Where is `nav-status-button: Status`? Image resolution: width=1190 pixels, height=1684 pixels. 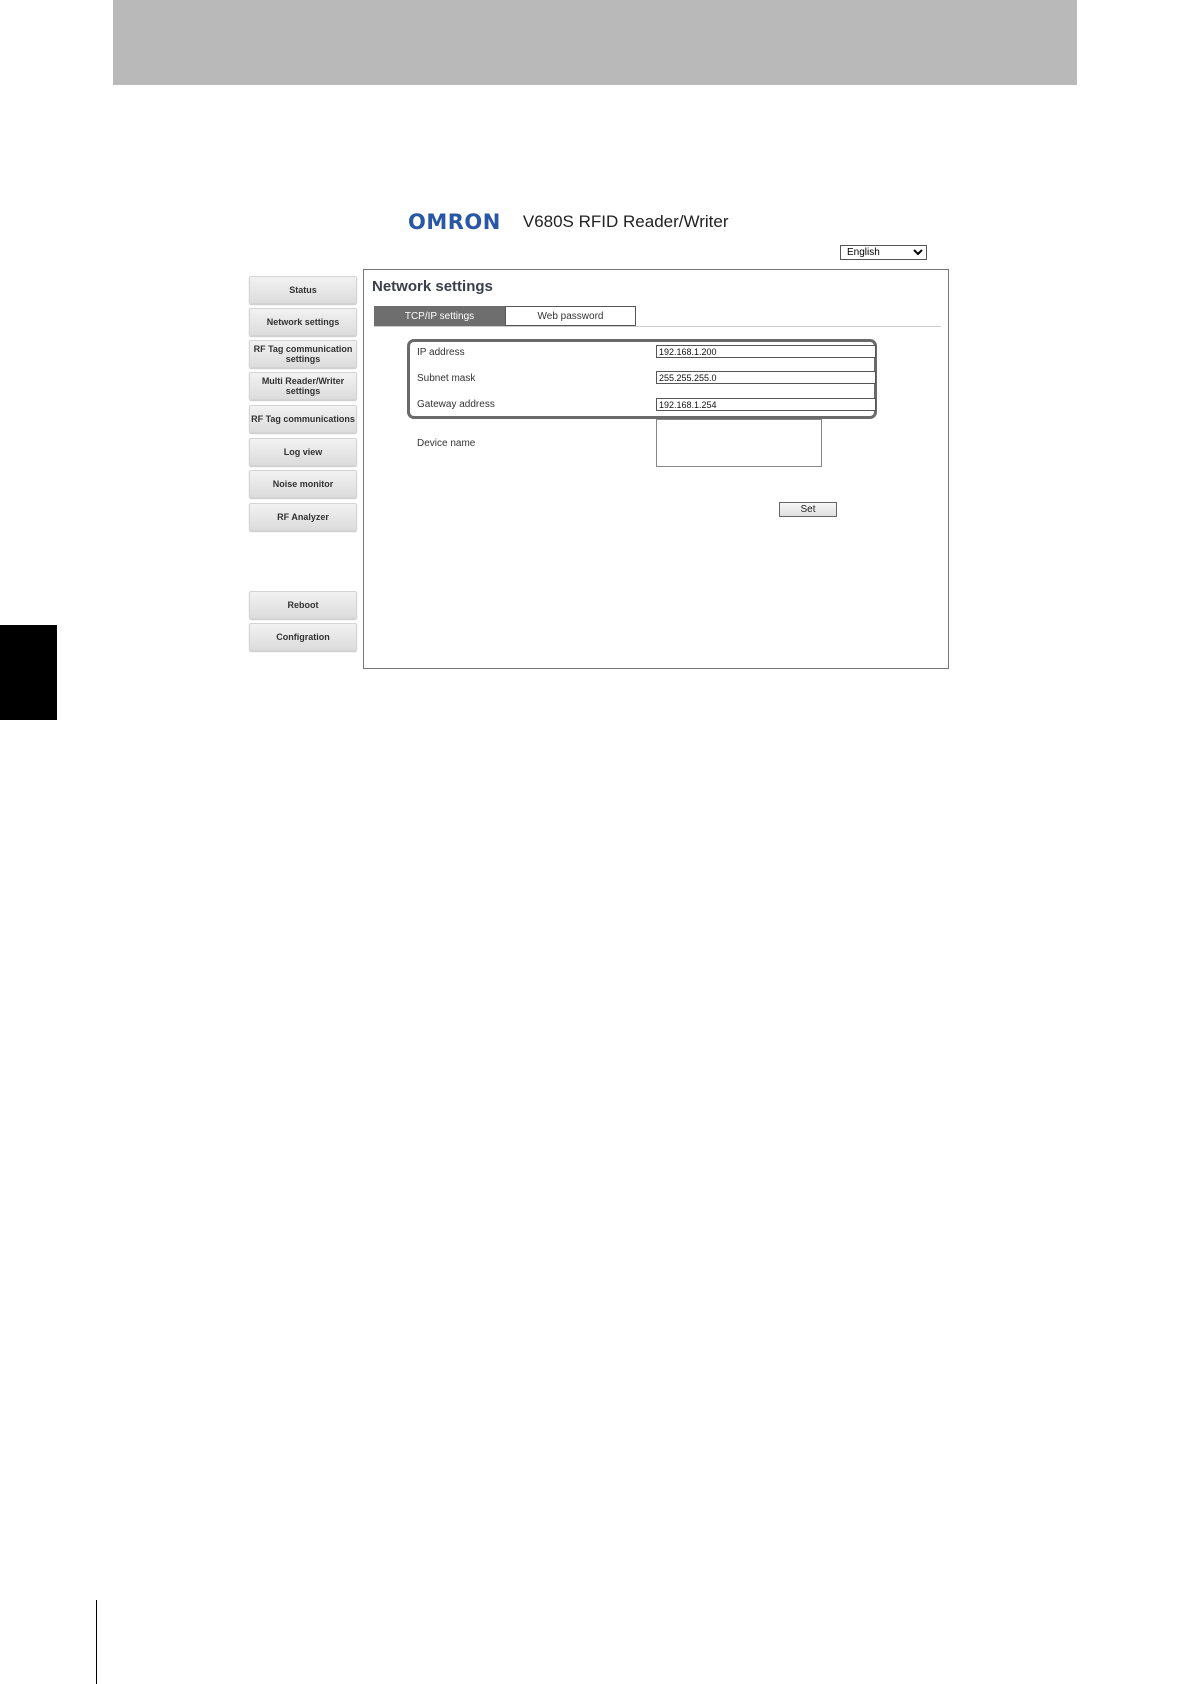 nav-status-button: Status is located at coordinates (303, 290).